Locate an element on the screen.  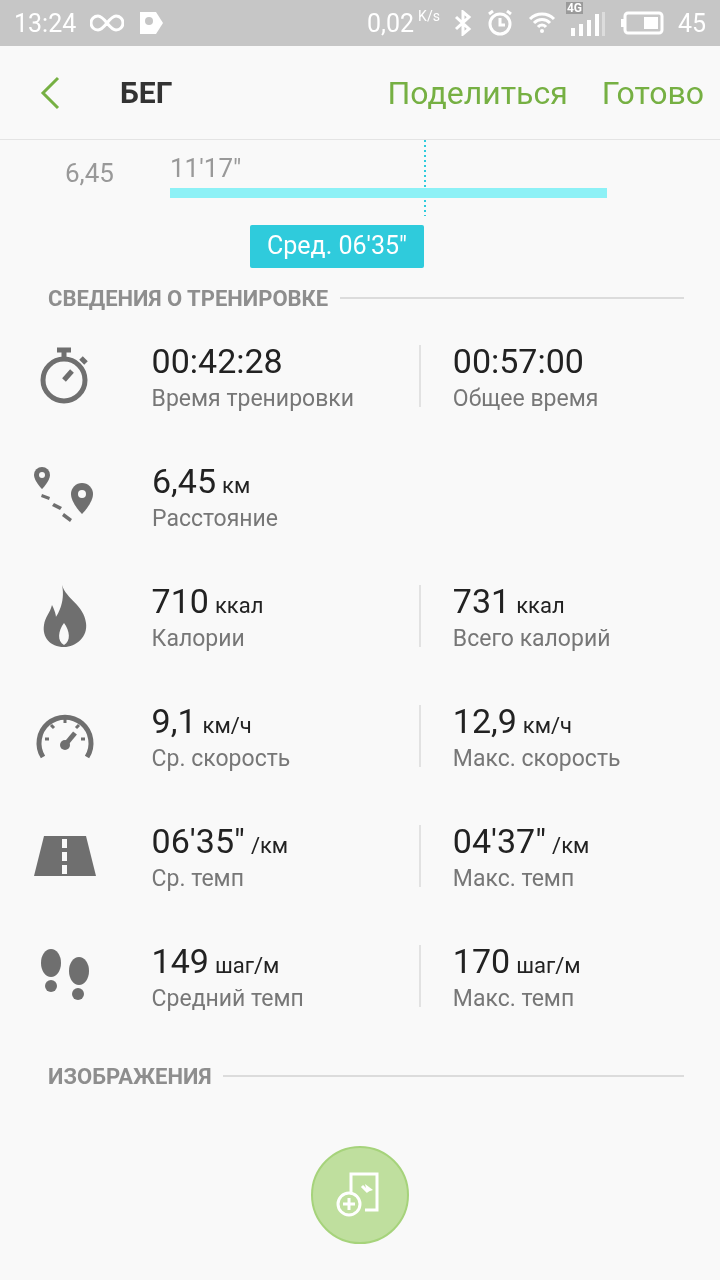
footprints-icon is located at coordinates (64, 976).